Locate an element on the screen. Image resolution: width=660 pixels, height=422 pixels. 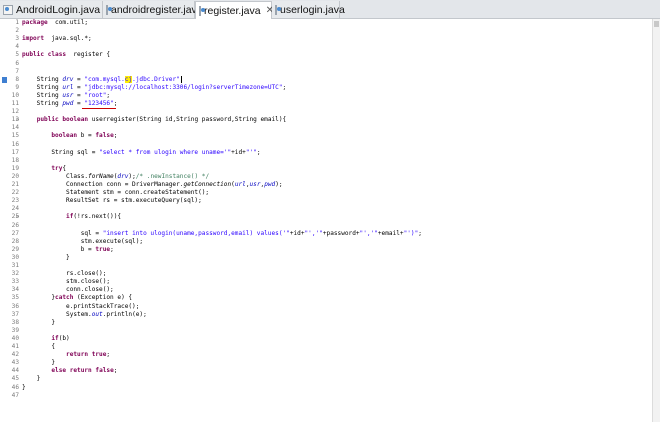
code-line: if(b) is located at coordinates (60, 338).